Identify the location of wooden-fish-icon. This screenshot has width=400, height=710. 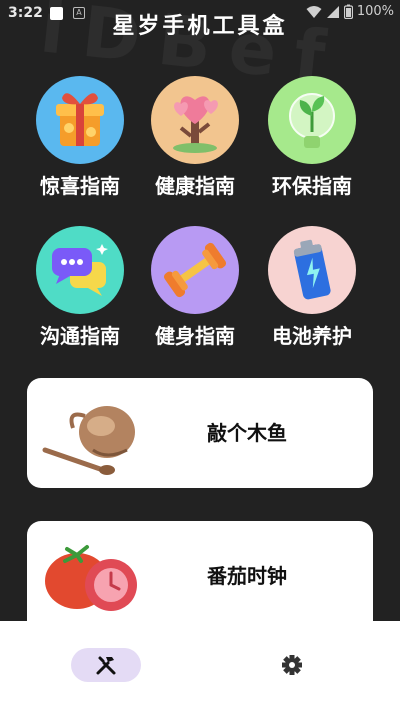
(88, 440).